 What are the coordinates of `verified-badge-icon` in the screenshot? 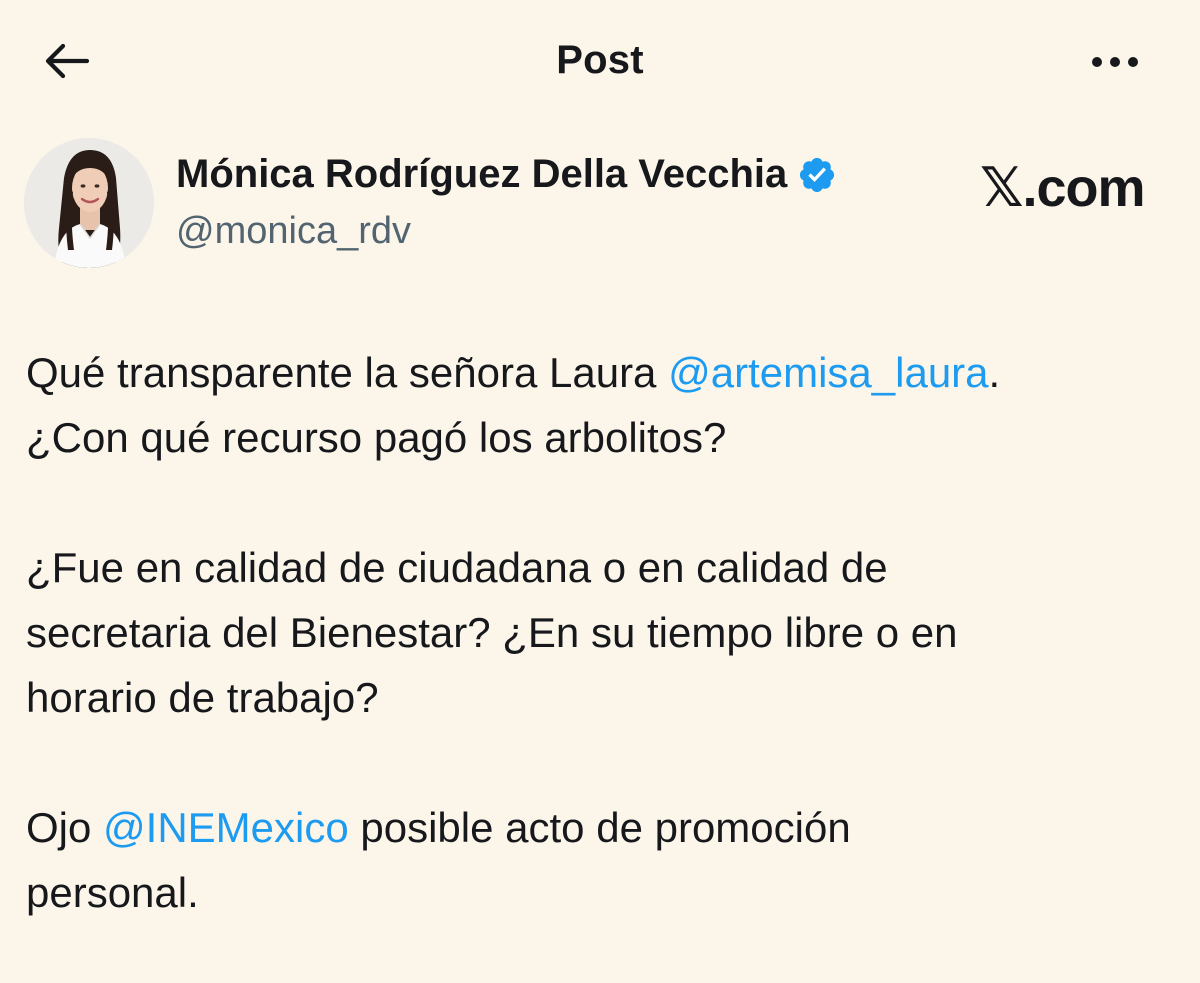 It's located at (817, 174).